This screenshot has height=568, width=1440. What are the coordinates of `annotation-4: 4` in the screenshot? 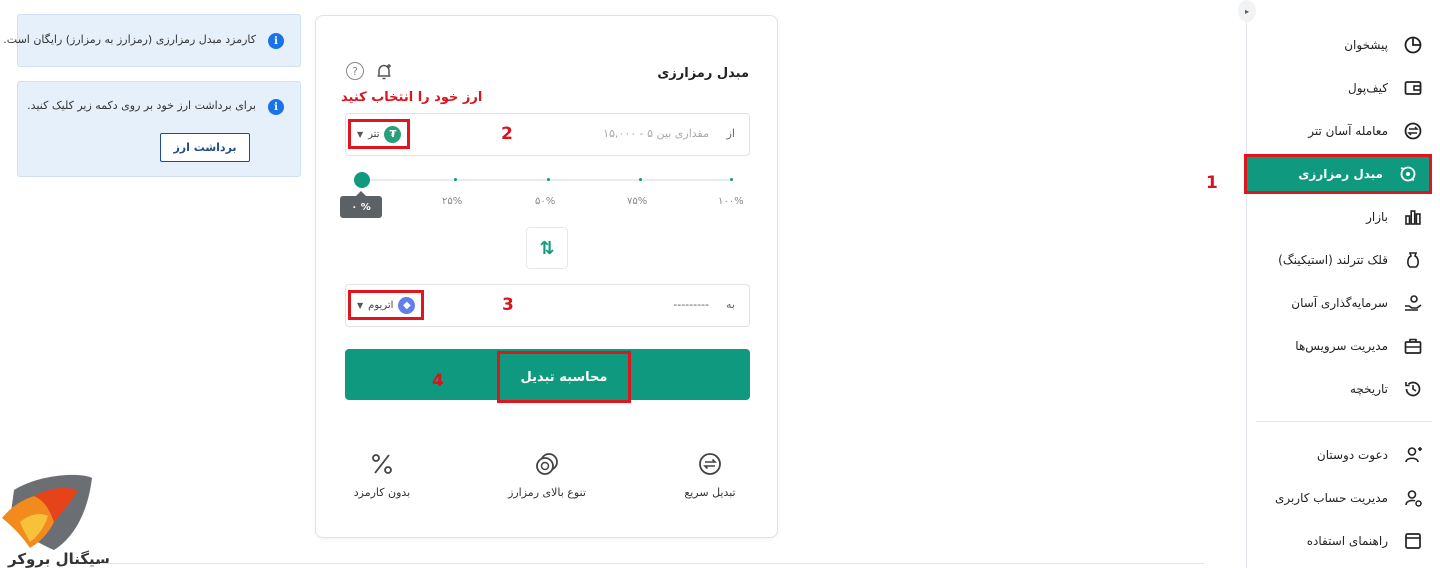 It's located at (438, 381).